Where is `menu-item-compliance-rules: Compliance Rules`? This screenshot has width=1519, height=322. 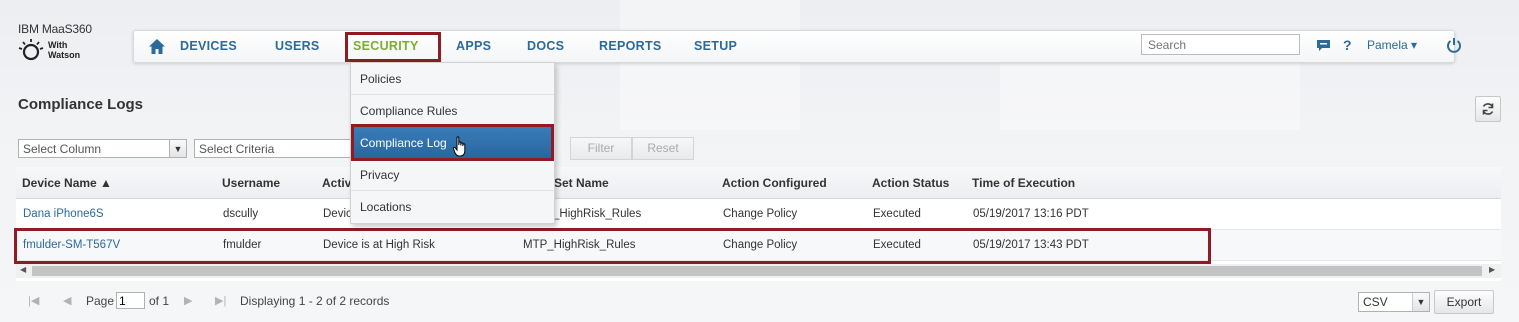
menu-item-compliance-rules: Compliance Rules is located at coordinates (452, 111).